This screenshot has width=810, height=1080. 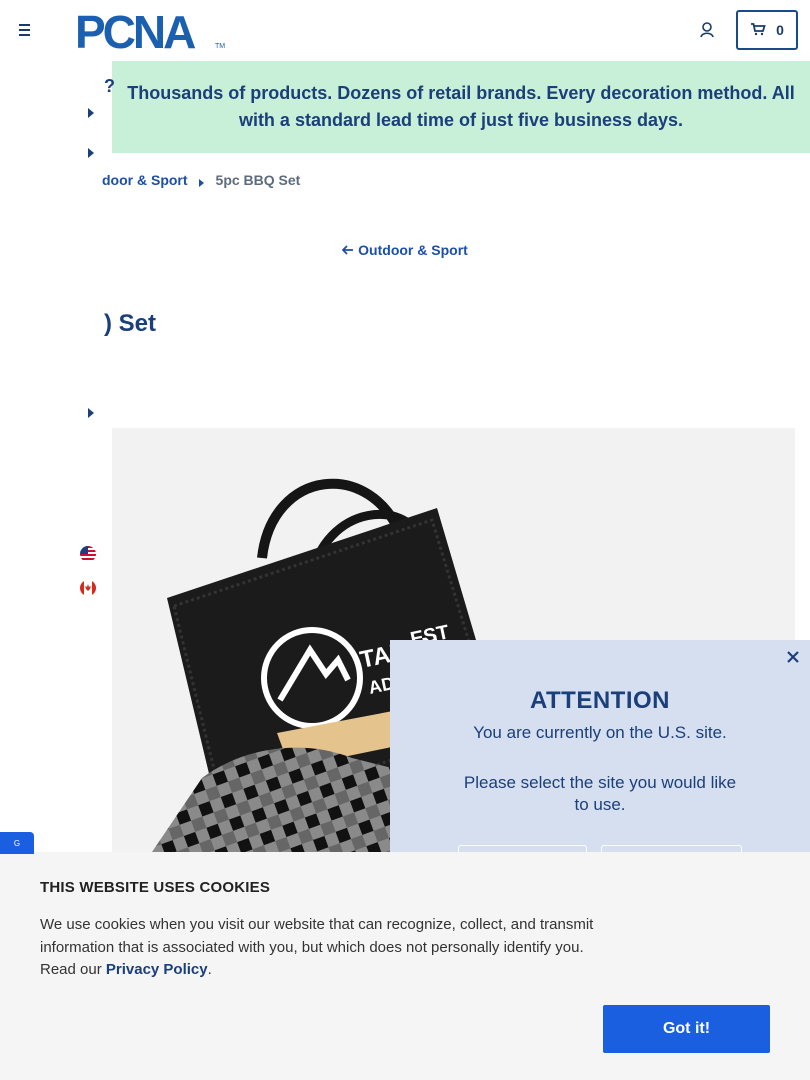 I want to click on site-header: PCNA TM 0, so click(x=405, y=30).